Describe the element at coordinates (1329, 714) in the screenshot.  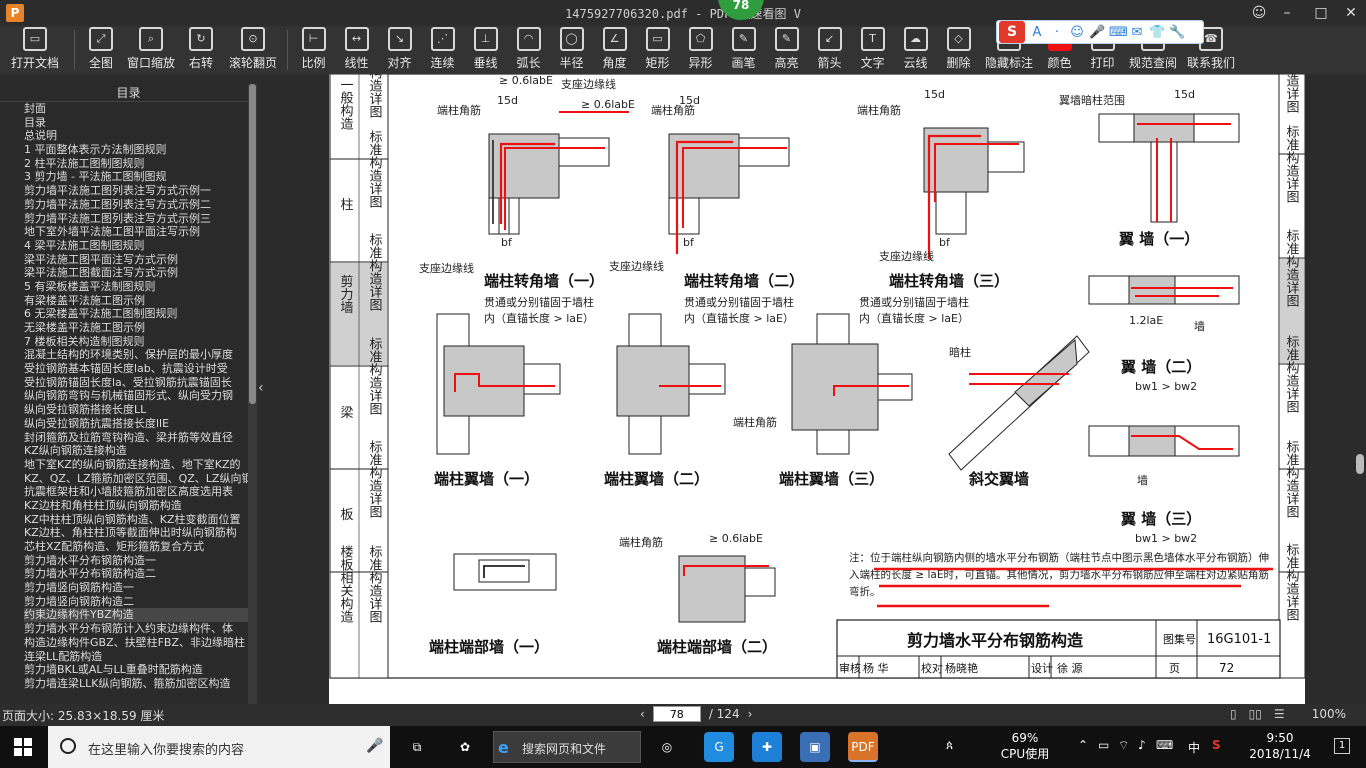
I see `zoom-level: 100%` at that location.